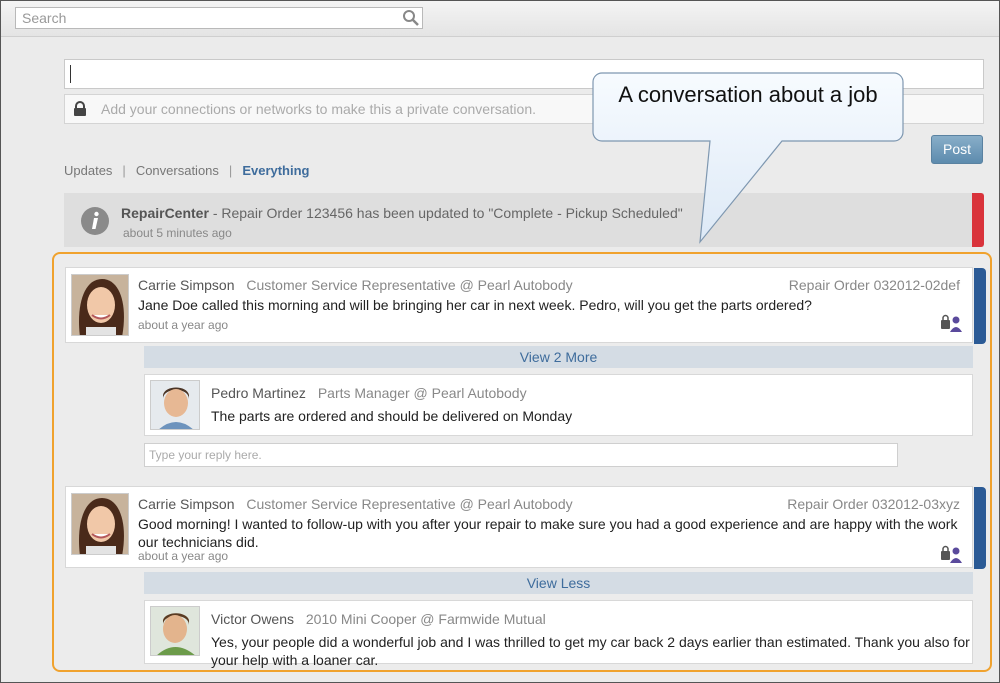  Describe the element at coordinates (425, 619) in the screenshot. I see `author-role: 2010 Mini Cooper @ Farmwide Mutual` at that location.